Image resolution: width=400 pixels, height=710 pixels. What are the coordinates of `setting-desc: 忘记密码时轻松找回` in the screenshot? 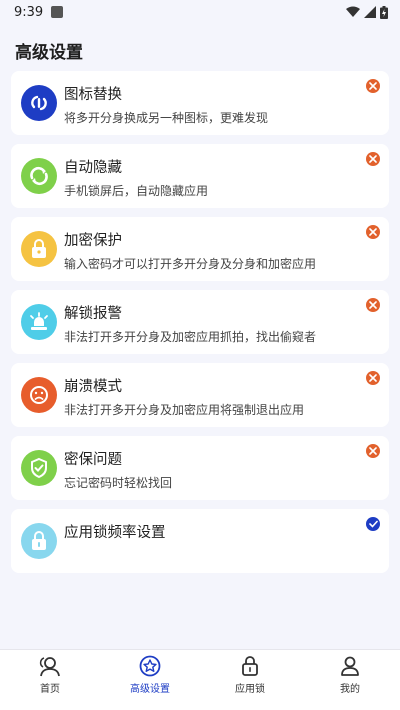 It's located at (118, 483).